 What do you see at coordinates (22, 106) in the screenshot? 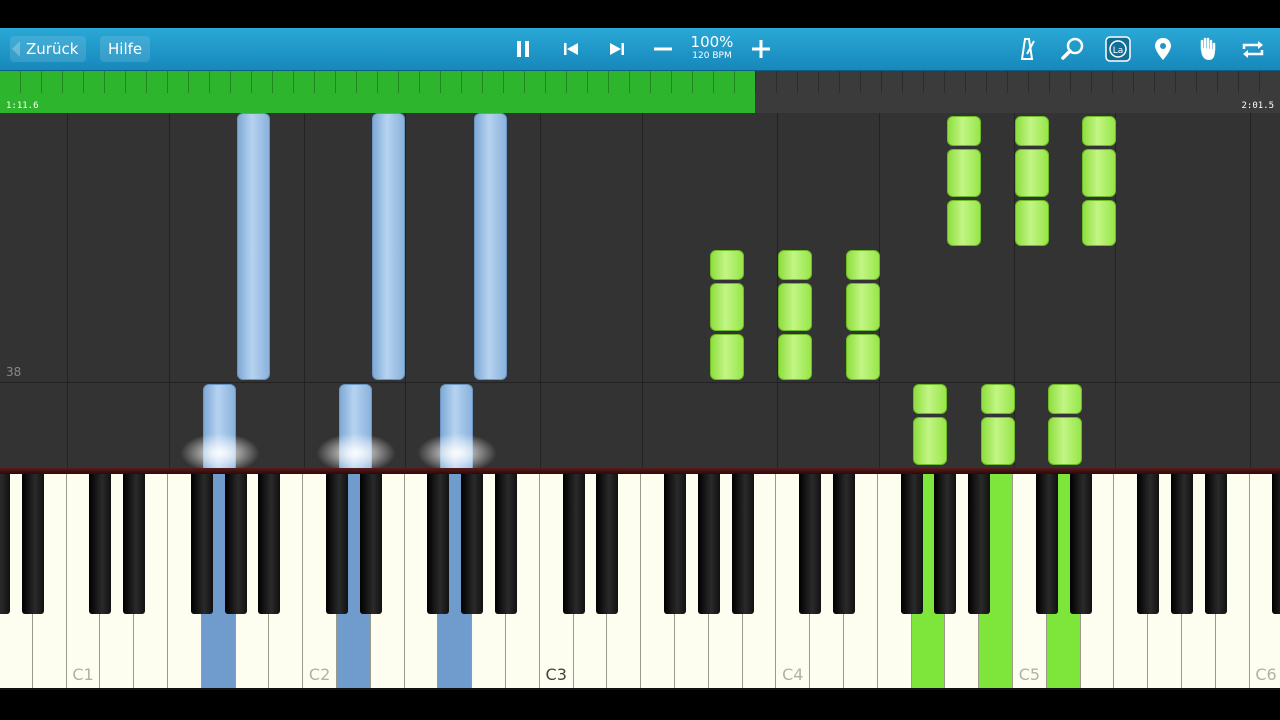
I see `current-time: 1:11.6` at bounding box center [22, 106].